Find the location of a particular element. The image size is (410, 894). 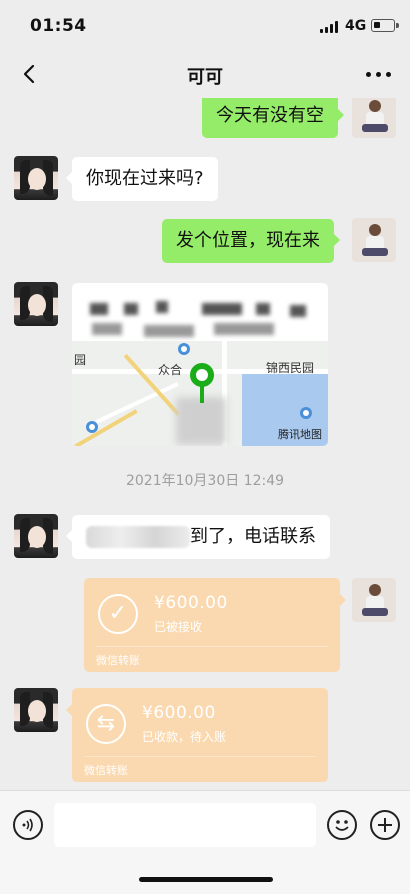

plus-icon is located at coordinates (385, 825).